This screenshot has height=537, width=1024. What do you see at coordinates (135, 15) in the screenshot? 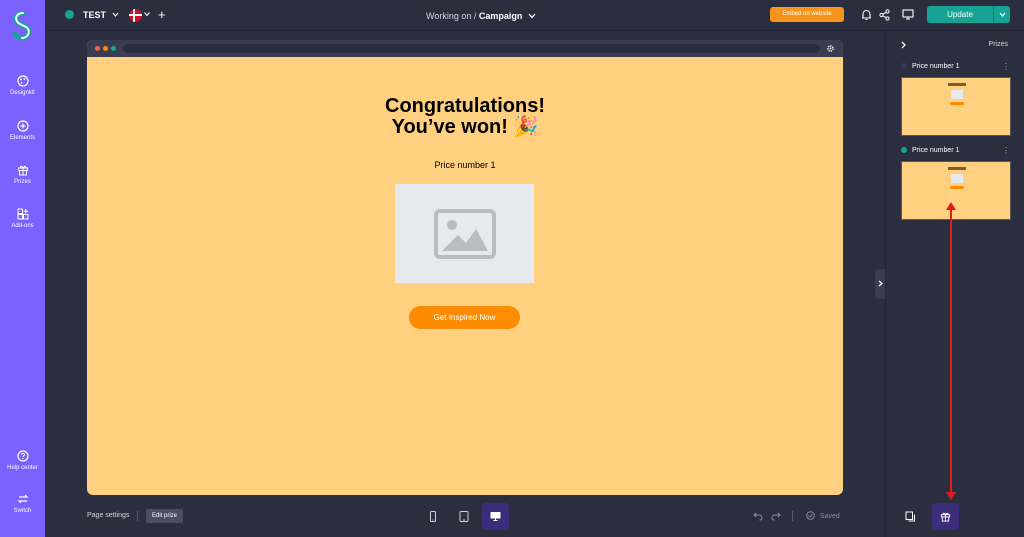
I see `language-flag-icon` at bounding box center [135, 15].